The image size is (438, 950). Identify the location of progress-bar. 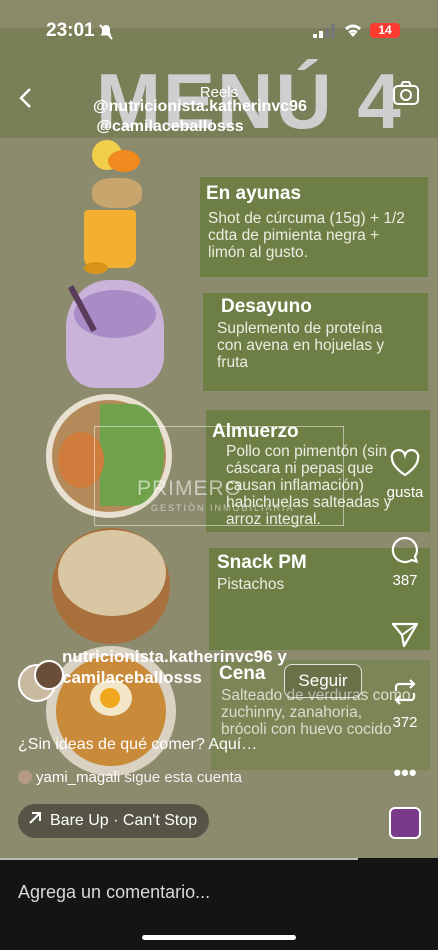
(179, 859).